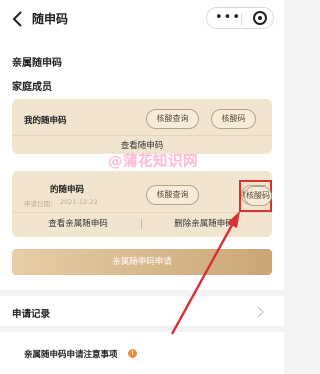 The width and height of the screenshot is (320, 374). Describe the element at coordinates (153, 162) in the screenshot. I see `watermark: @蒲花知识网` at that location.